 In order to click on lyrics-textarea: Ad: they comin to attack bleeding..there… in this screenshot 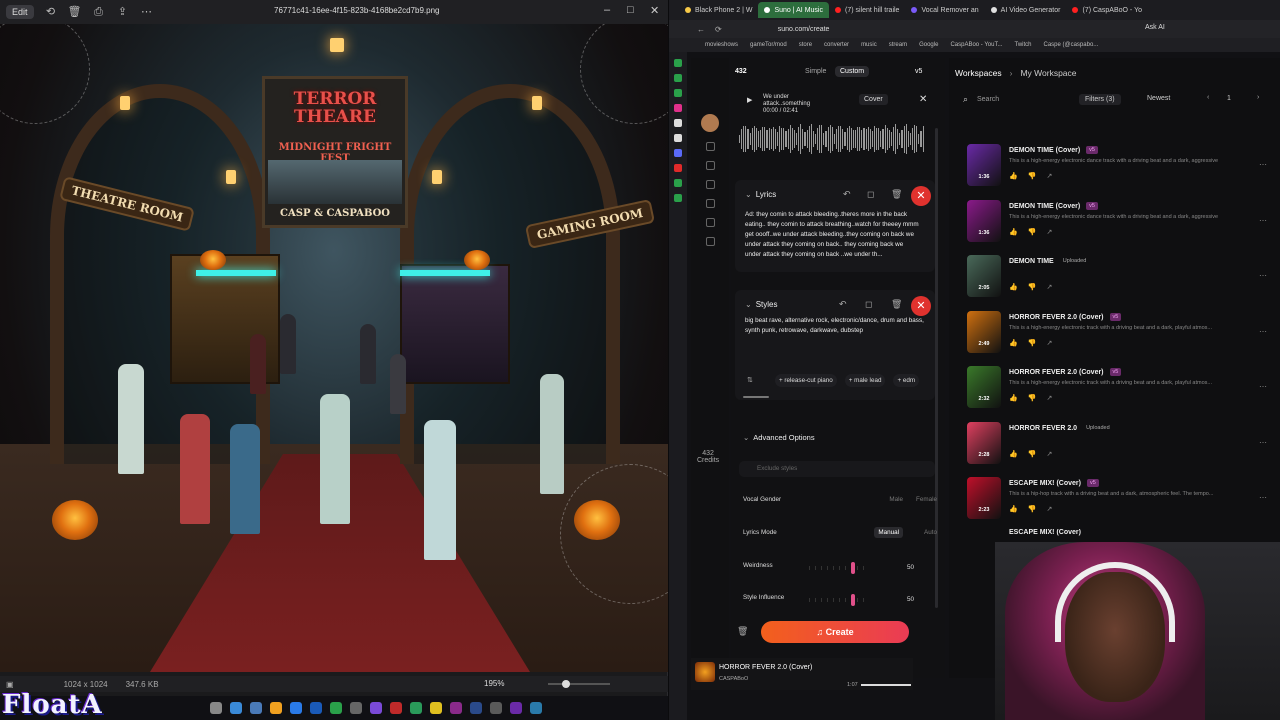, I will do `click(833, 235)`.